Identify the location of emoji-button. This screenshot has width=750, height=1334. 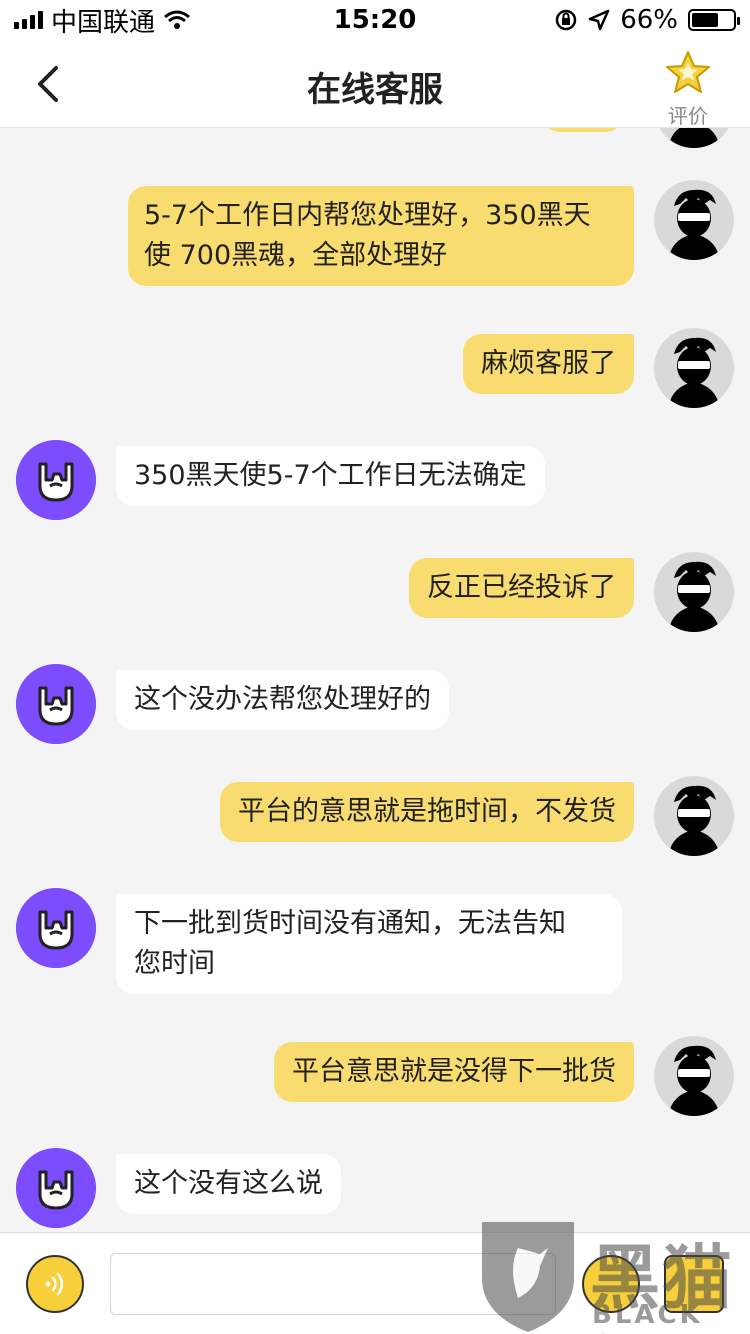
(611, 1284).